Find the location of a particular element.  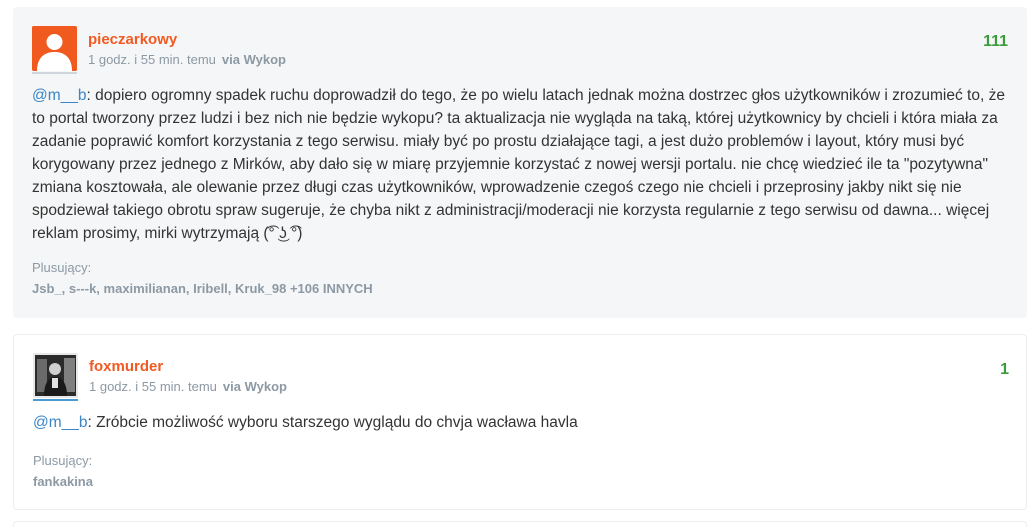

plus-users: fankakina is located at coordinates (63, 481).